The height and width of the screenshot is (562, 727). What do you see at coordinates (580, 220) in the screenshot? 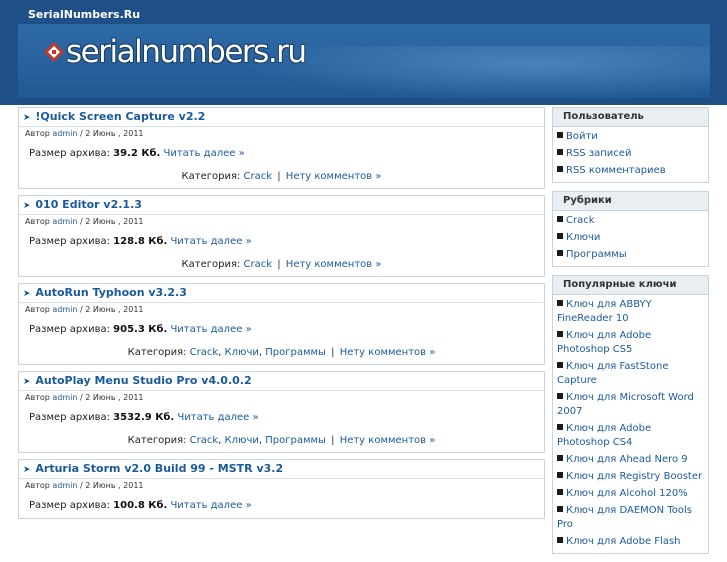
I see `rubric-link: Crack` at bounding box center [580, 220].